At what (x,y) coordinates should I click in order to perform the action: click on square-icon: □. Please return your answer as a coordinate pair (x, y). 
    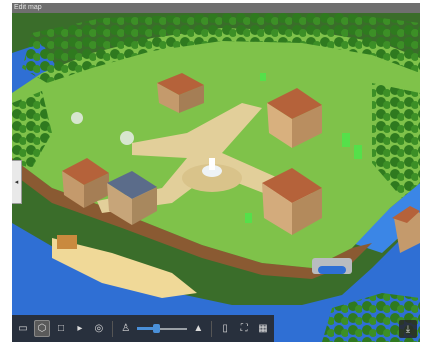
    Looking at the image, I should click on (61, 328).